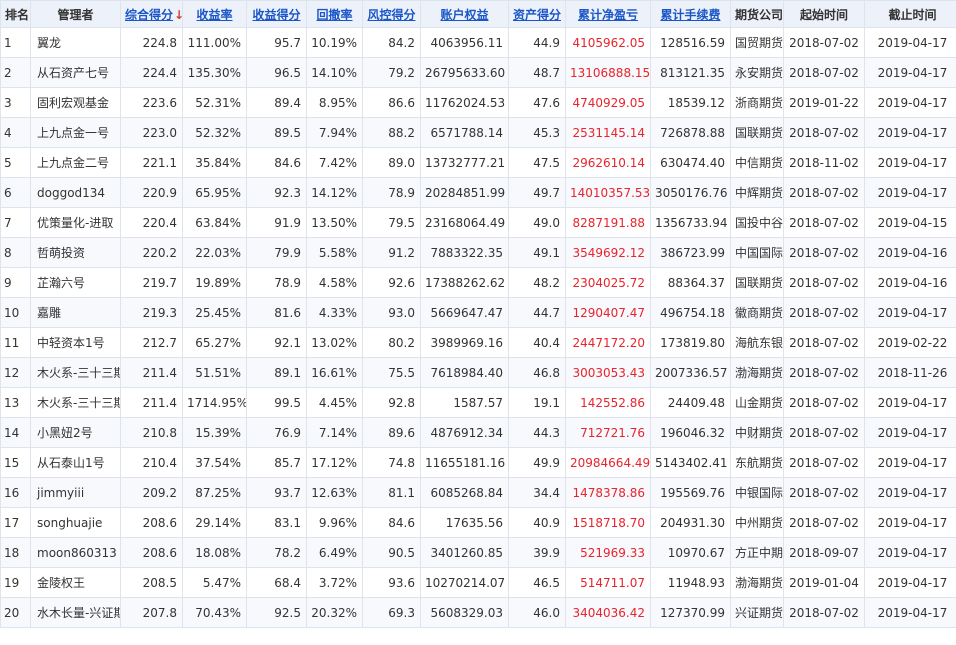 The width and height of the screenshot is (956, 645). I want to click on drawdown-cell: 4.45%, so click(334, 402).